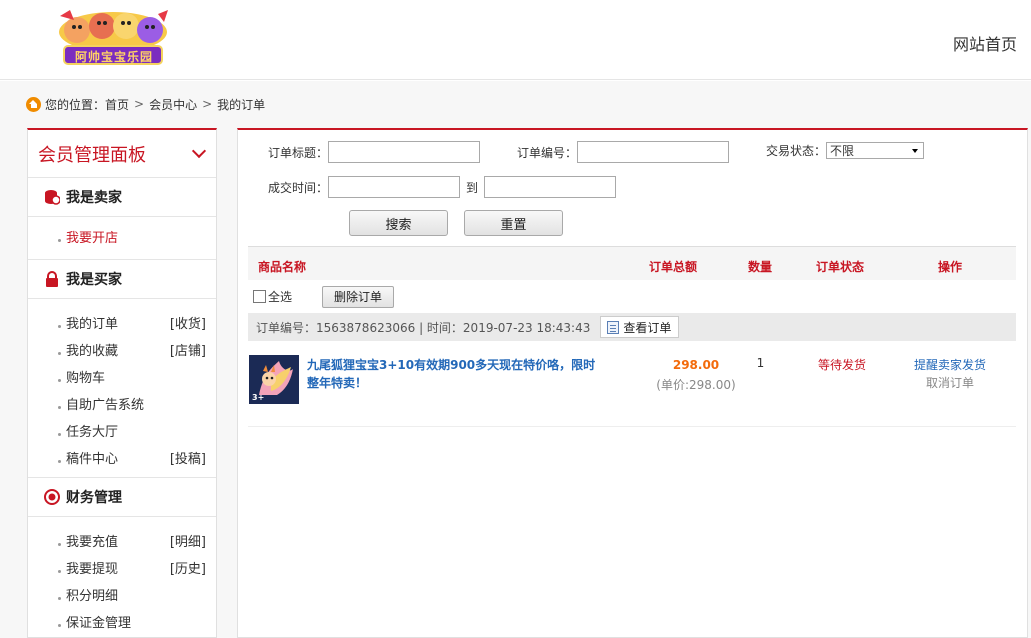 This screenshot has height=638, width=1031. I want to click on delete-orders-button: 删除订单, so click(358, 296).